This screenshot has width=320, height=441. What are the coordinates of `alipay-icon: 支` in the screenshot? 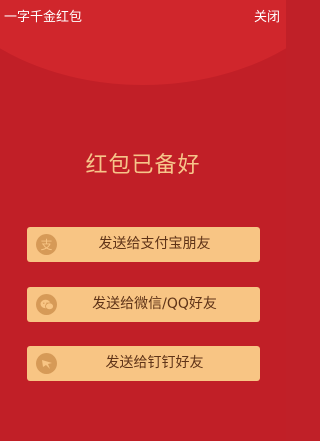 It's located at (46, 244).